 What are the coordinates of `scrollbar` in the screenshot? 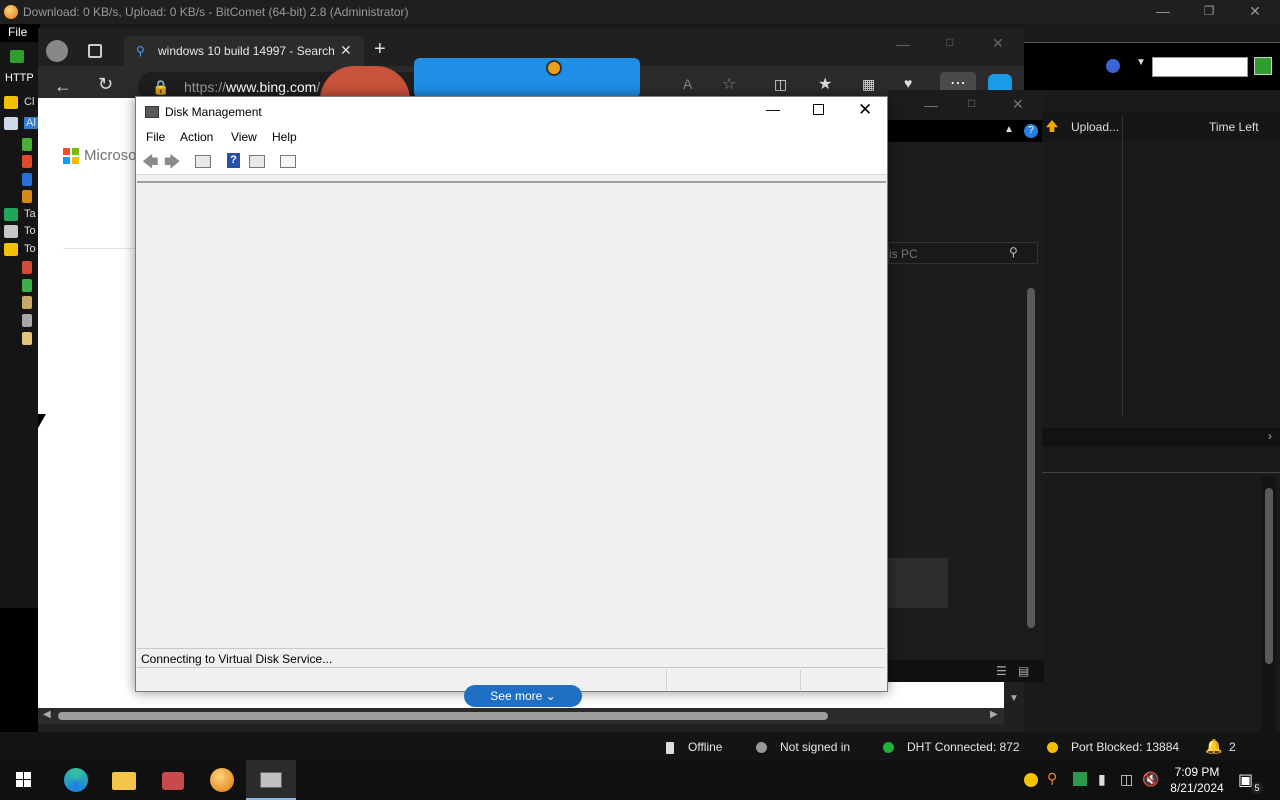 It's located at (1031, 452).